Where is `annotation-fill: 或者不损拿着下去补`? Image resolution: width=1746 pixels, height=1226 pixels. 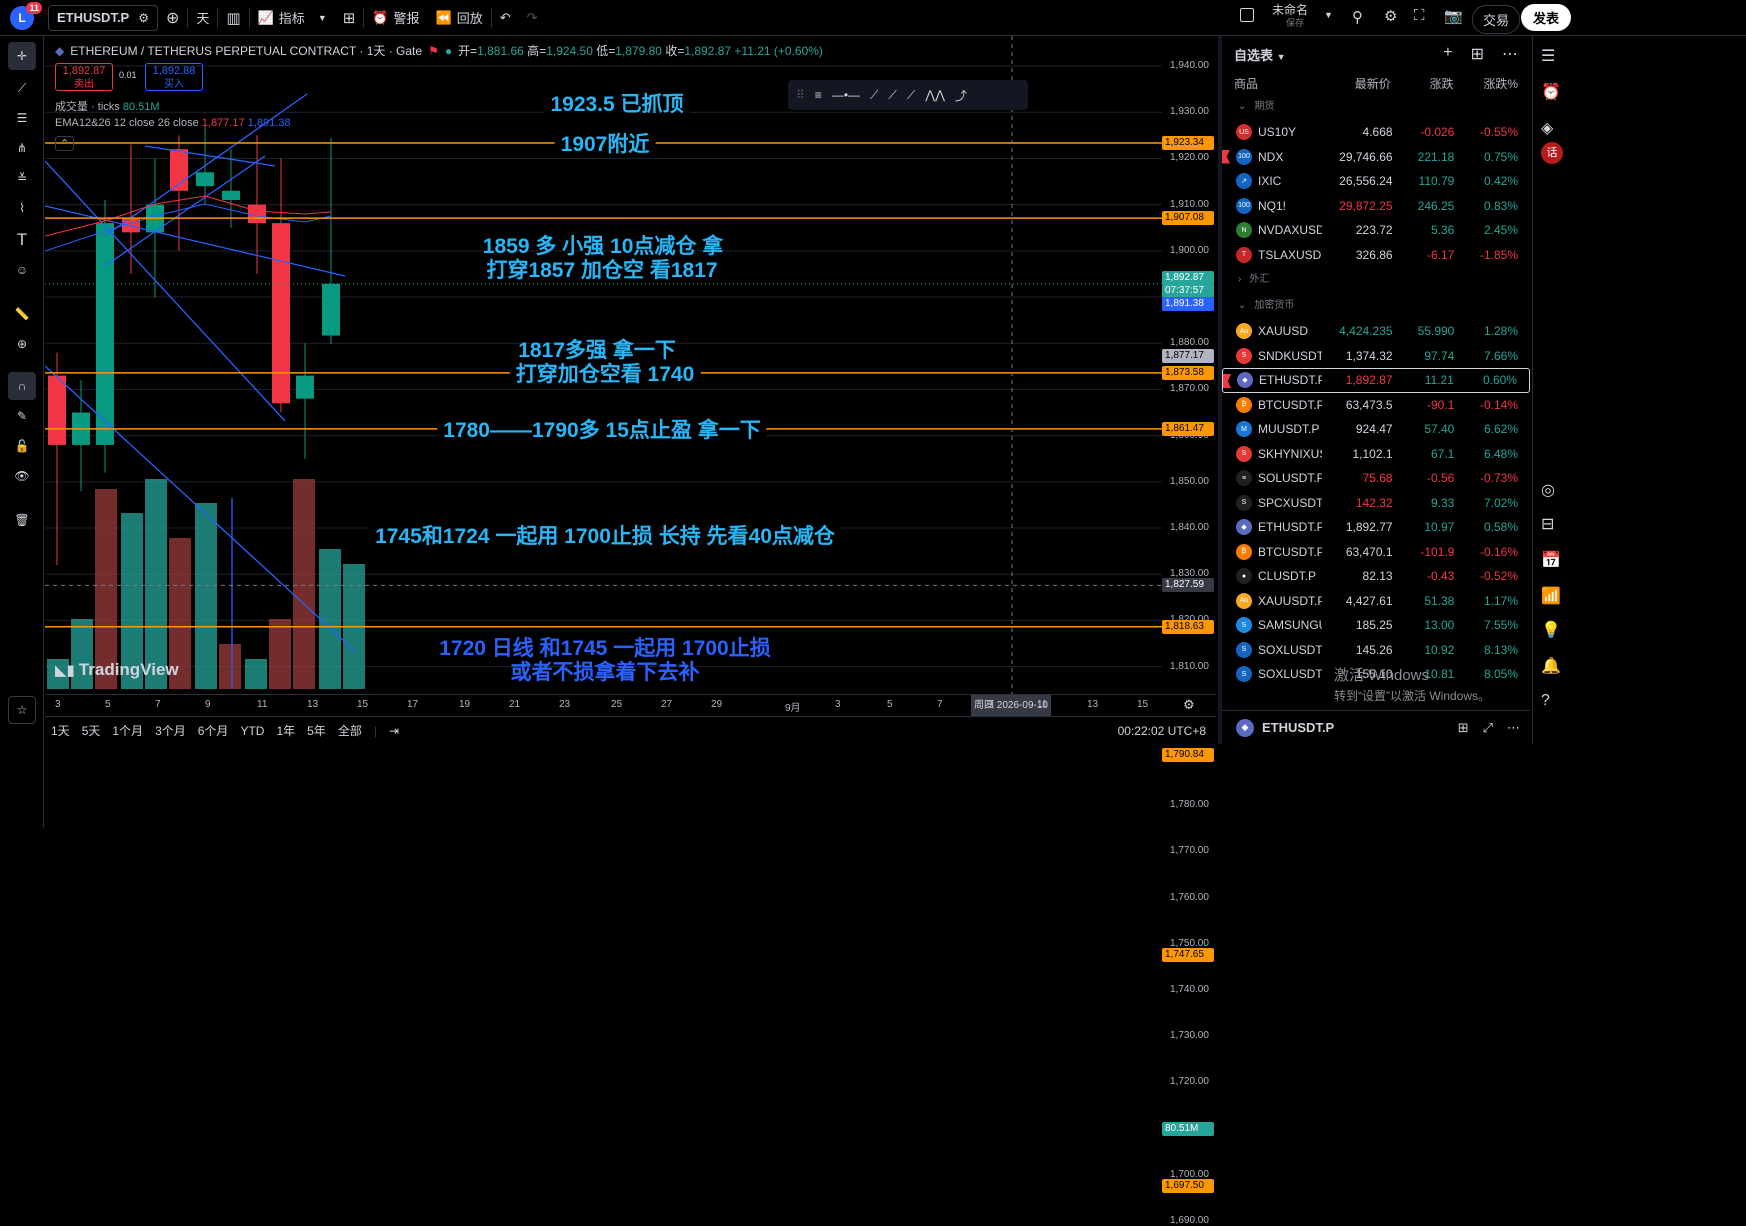 annotation-fill: 或者不损拿着下去补 is located at coordinates (605, 671).